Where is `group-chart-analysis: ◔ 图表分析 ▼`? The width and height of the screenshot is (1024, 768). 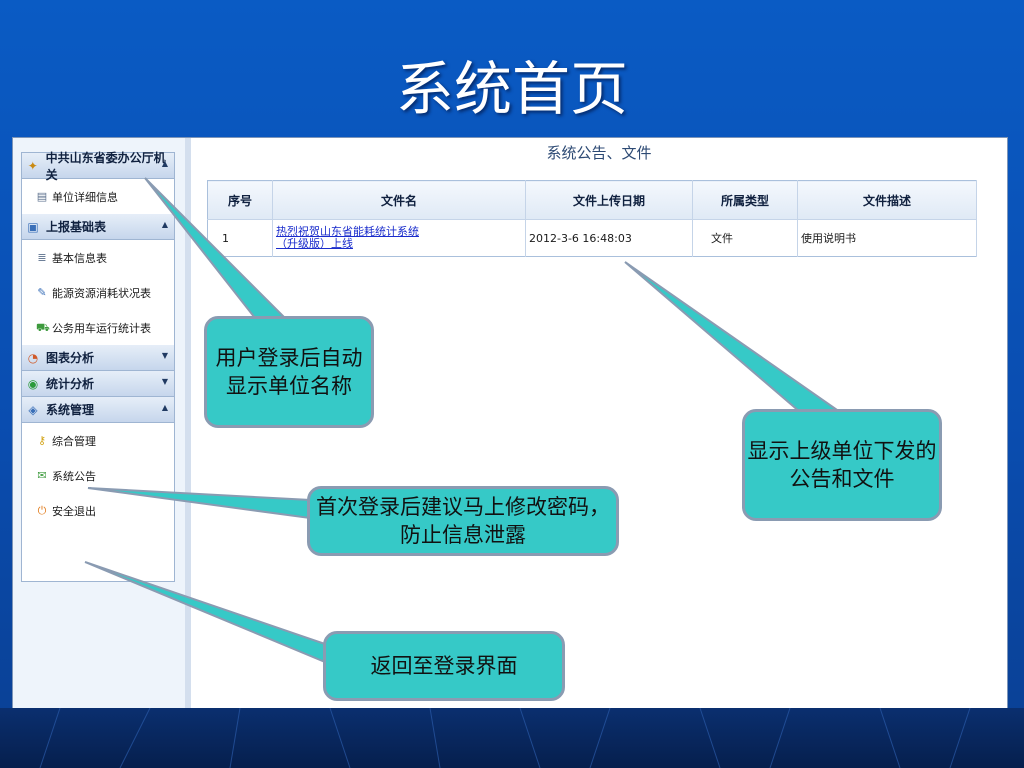
group-chart-analysis: ◔ 图表分析 ▼ is located at coordinates (98, 358).